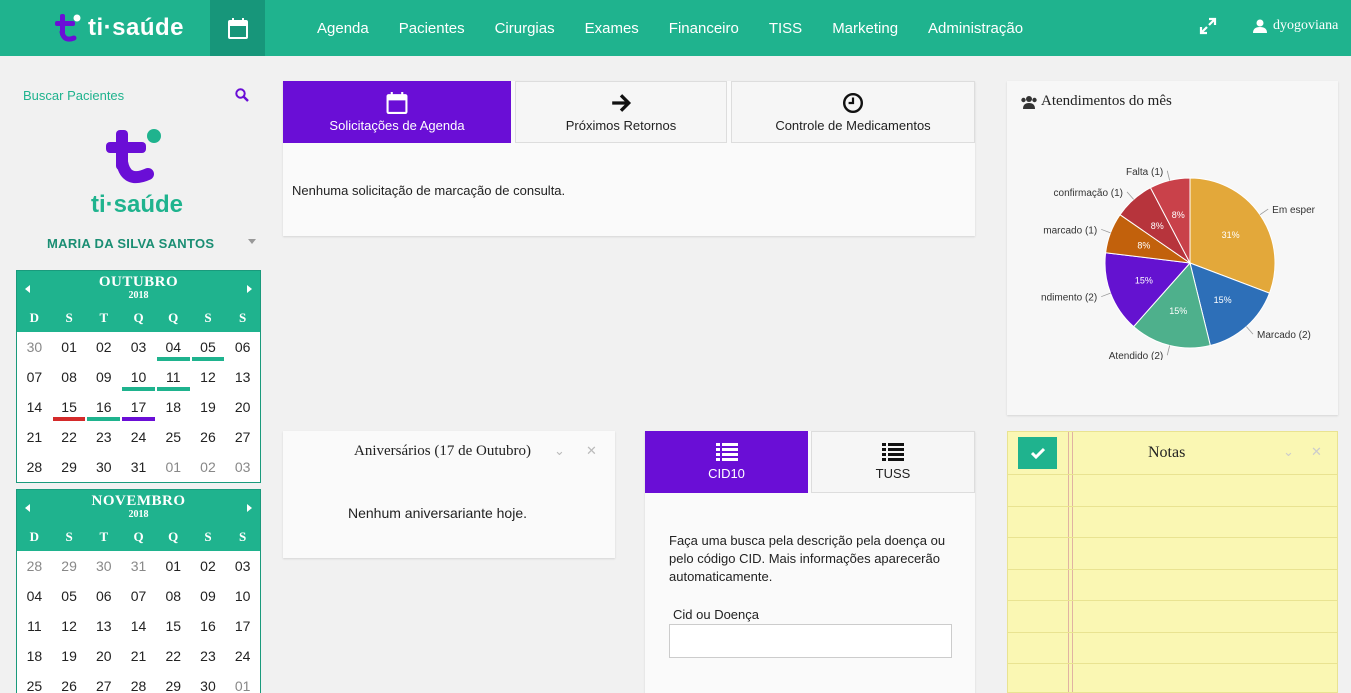  What do you see at coordinates (621, 112) in the screenshot?
I see `tab-proximos-retornos: Próximos Retornos` at bounding box center [621, 112].